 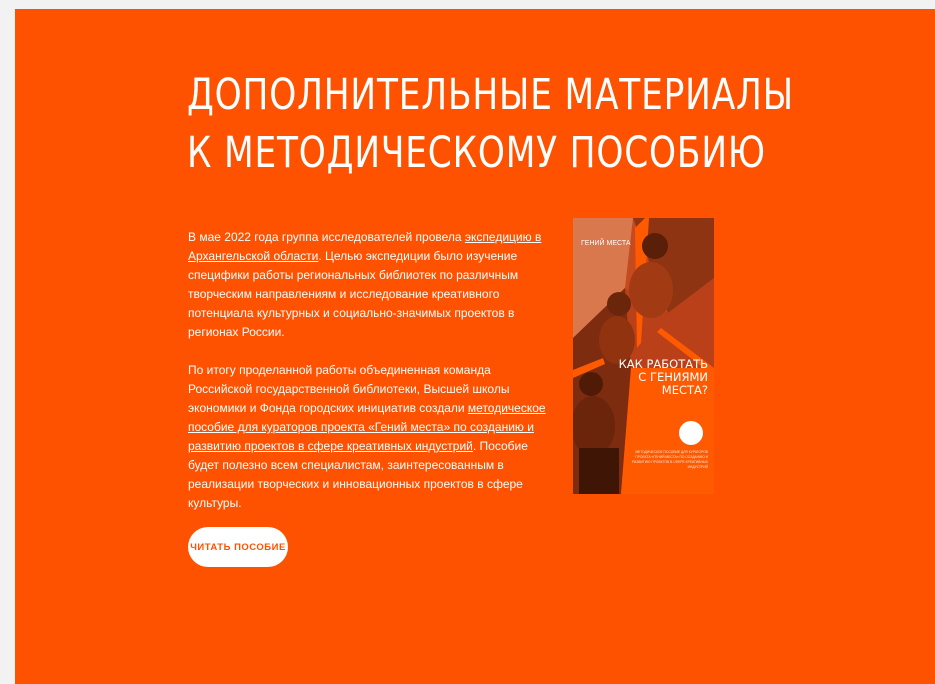 What do you see at coordinates (476, 153) in the screenshot?
I see `title-line-2: К МЕТОДИЧЕСКОМУ ПОСОБИЮ` at bounding box center [476, 153].